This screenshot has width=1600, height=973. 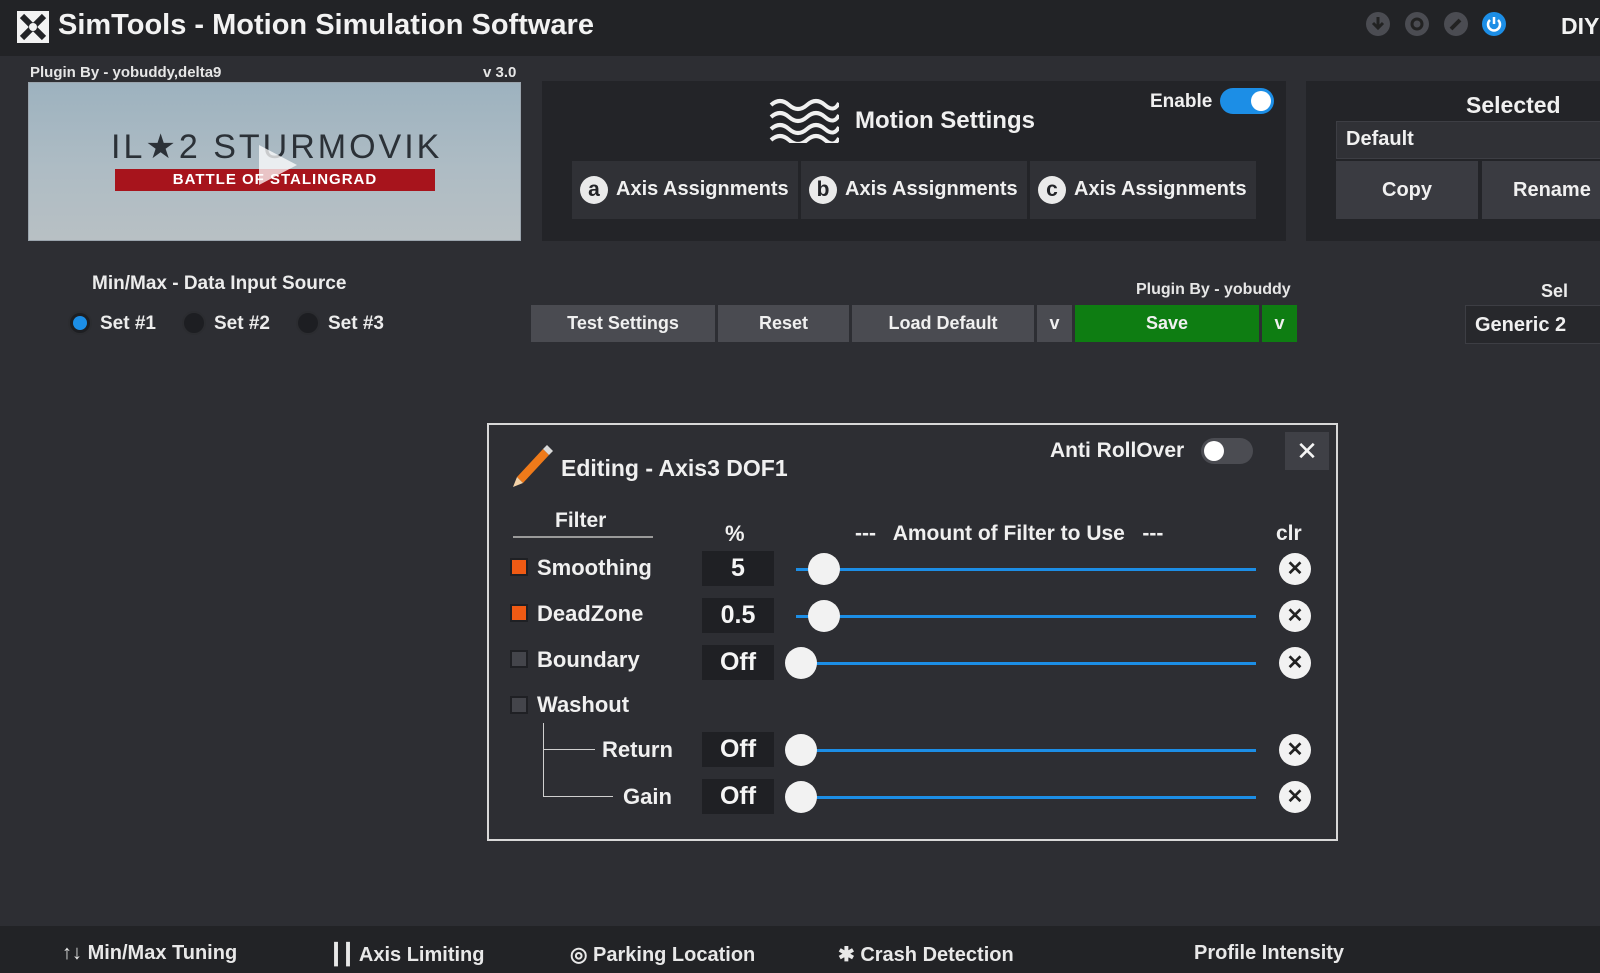 I want to click on parking-icon: ◎, so click(x=582, y=955).